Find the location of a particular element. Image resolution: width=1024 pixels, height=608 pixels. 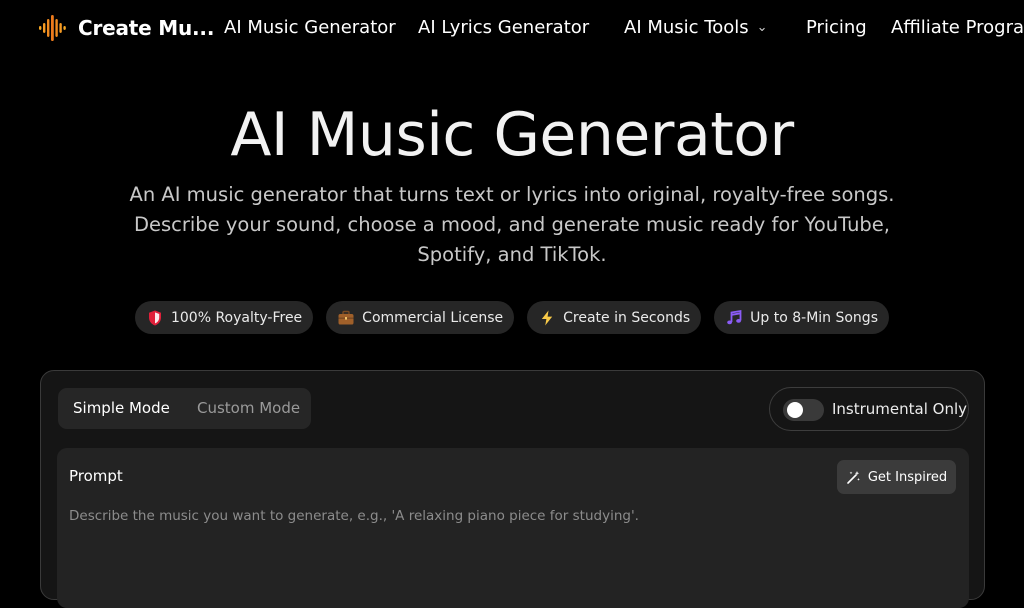

badge-create-in-seconds: Create in Seconds is located at coordinates (614, 317).